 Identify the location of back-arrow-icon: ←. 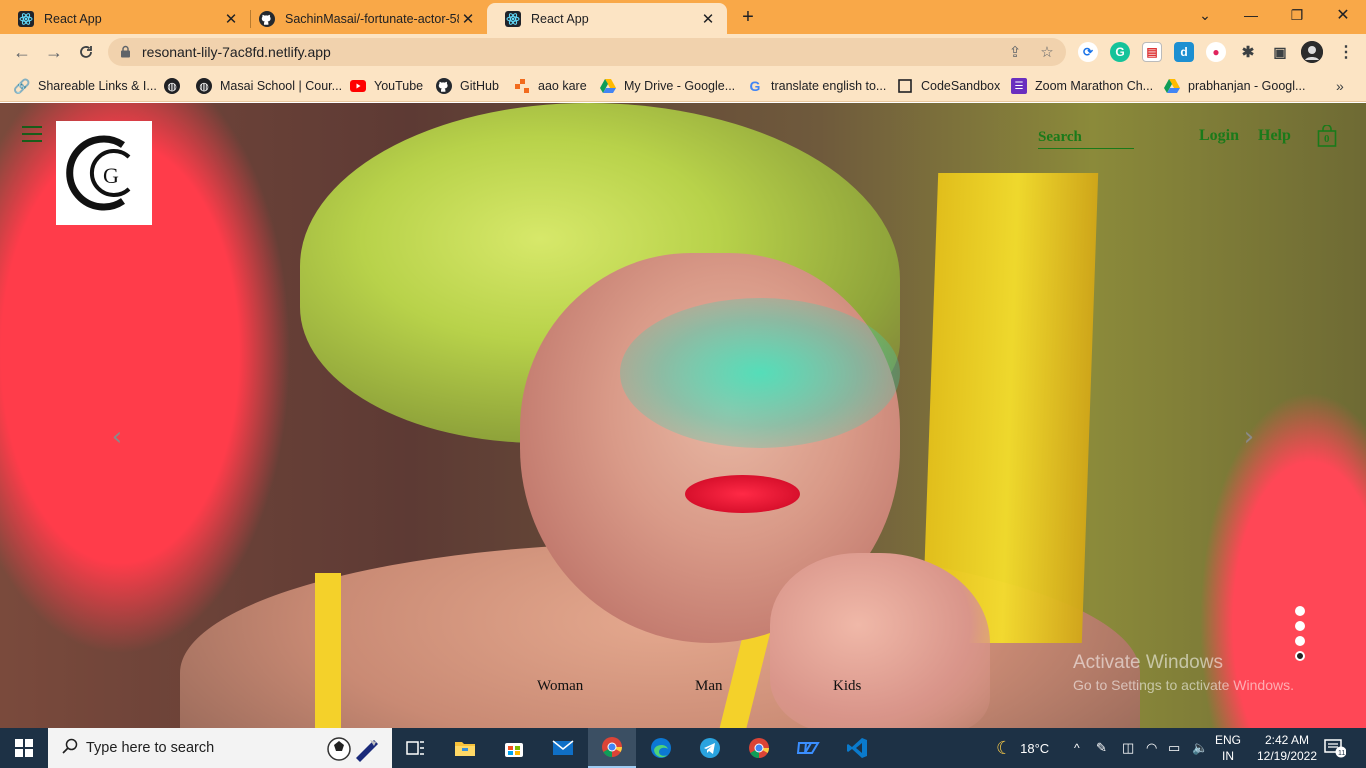
(22, 52).